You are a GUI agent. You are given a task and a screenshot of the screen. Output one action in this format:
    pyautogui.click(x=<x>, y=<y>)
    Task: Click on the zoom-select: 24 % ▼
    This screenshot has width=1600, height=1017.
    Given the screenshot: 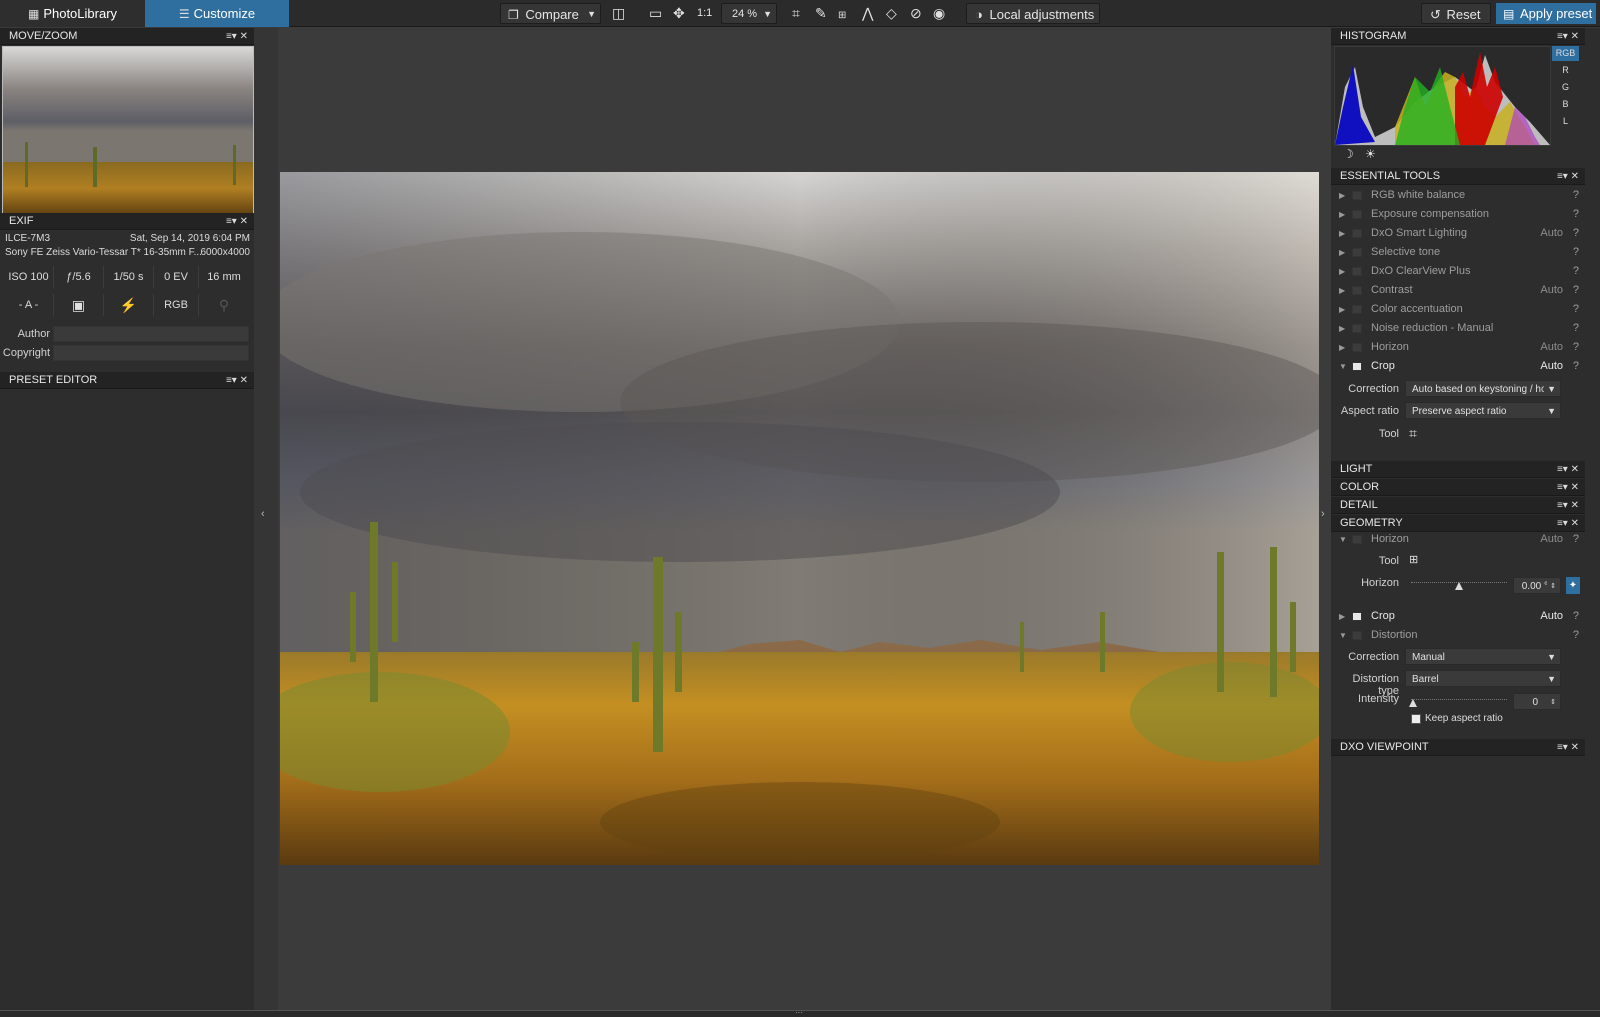 What is the action you would take?
    pyautogui.click(x=749, y=13)
    